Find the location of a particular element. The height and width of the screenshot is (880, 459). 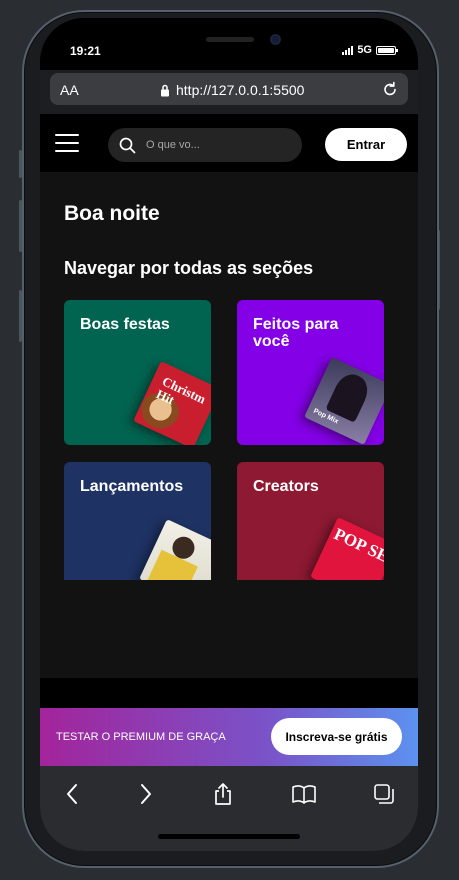

reload-icon is located at coordinates (390, 89).